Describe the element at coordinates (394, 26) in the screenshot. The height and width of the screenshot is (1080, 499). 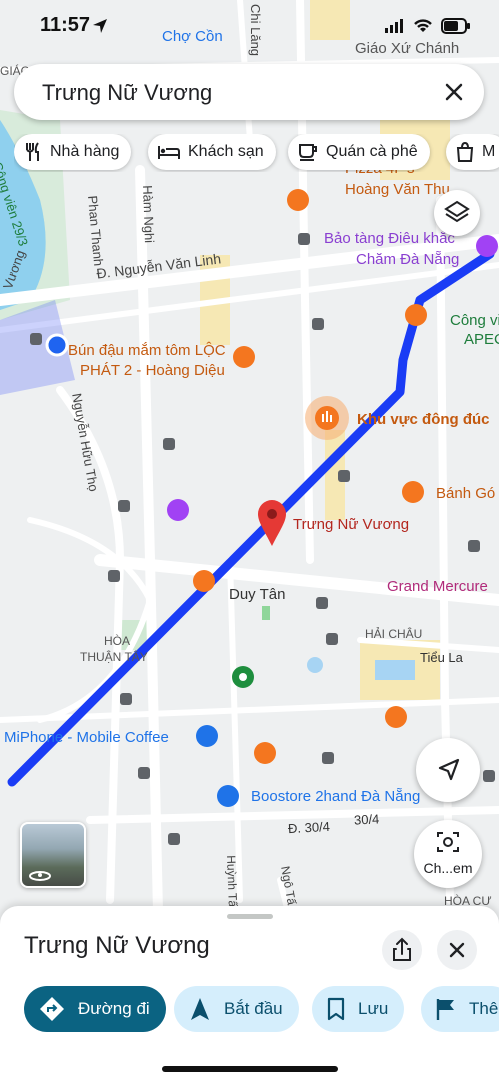
I see `signal-icon` at that location.